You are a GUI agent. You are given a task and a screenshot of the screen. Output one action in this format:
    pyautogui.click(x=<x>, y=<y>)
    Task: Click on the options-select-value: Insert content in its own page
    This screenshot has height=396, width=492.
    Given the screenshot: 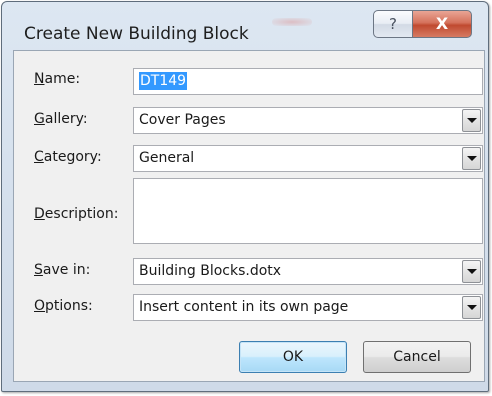 What is the action you would take?
    pyautogui.click(x=244, y=307)
    